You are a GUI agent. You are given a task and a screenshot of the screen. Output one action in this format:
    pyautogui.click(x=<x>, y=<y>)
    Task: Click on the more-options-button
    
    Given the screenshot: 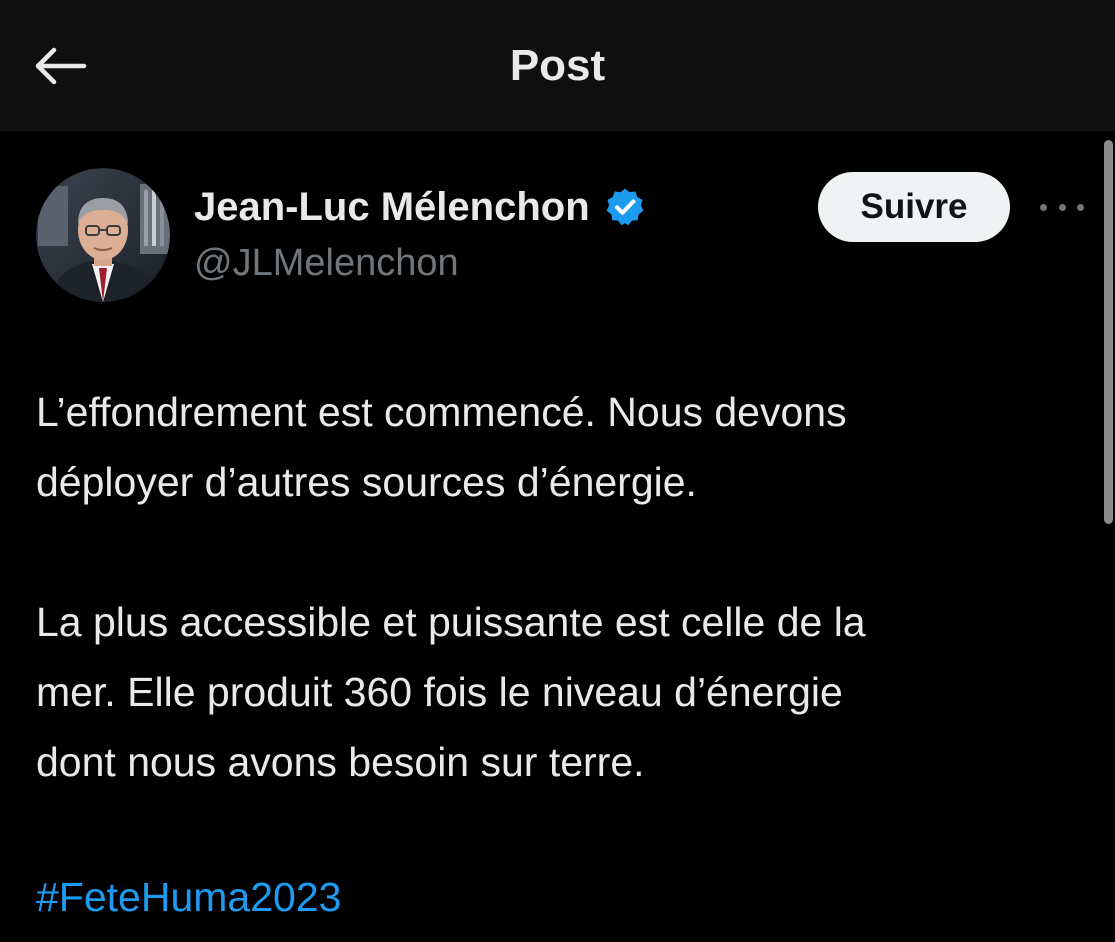 What is the action you would take?
    pyautogui.click(x=1062, y=207)
    